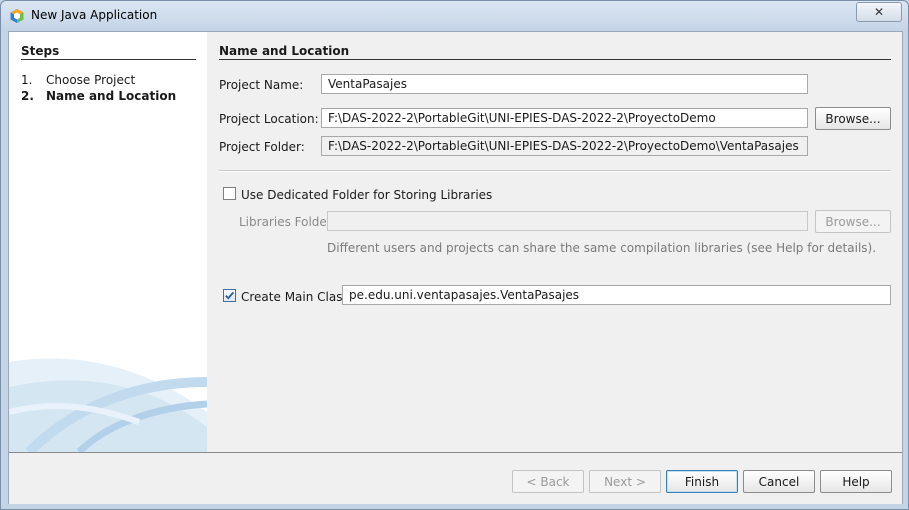  I want to click on dedicated-folder-checkbox, so click(229, 193).